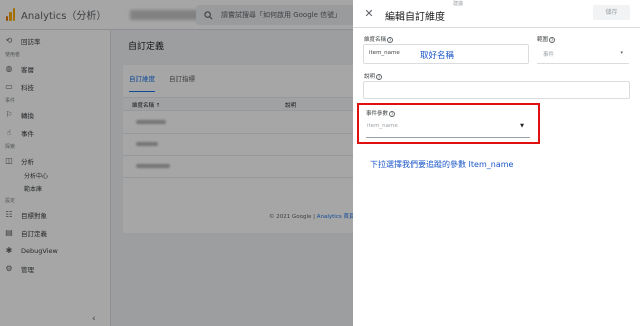 The image size is (640, 326). I want to click on dimension-name-value: item_name, so click(384, 53).